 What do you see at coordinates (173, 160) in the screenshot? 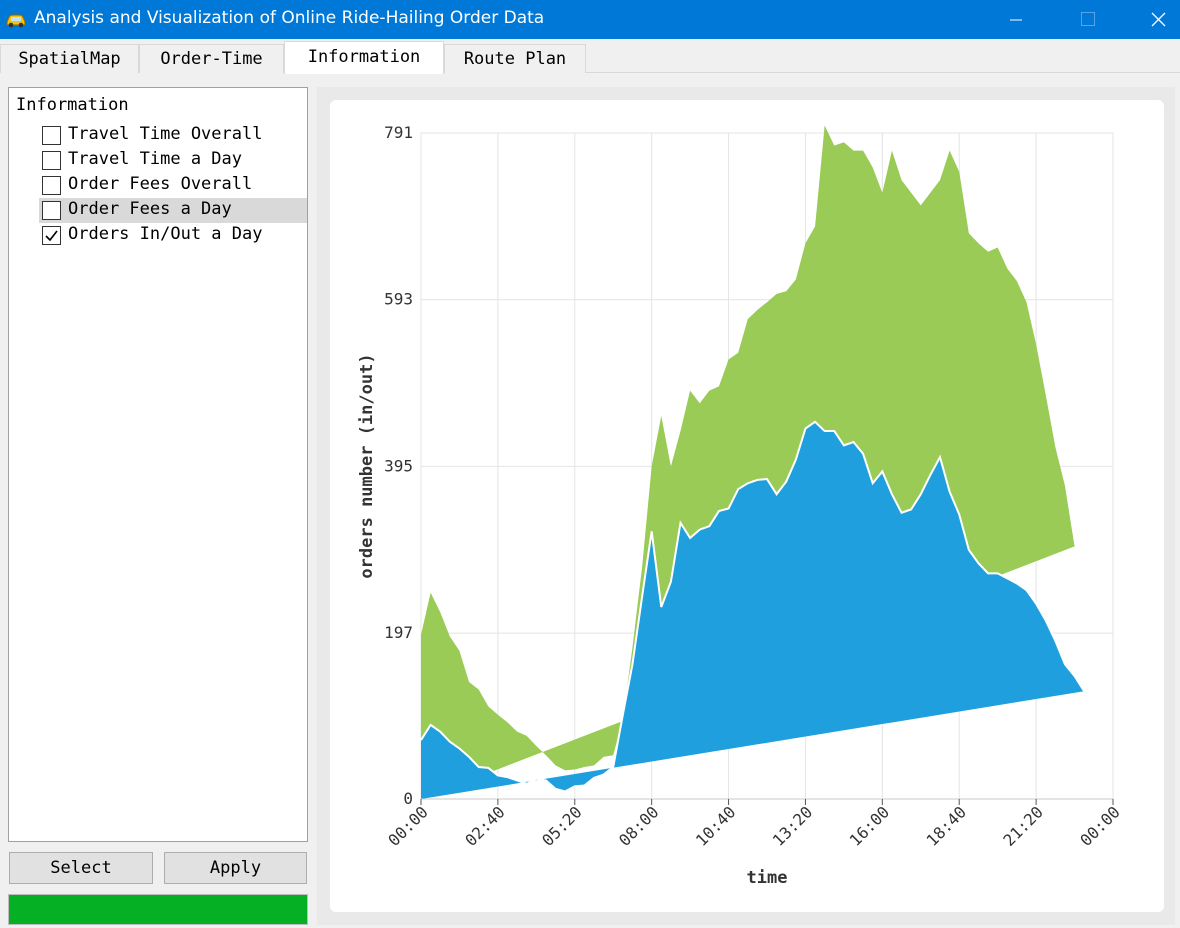
I see `option-travel-time-a-day: Travel Time a Day` at bounding box center [173, 160].